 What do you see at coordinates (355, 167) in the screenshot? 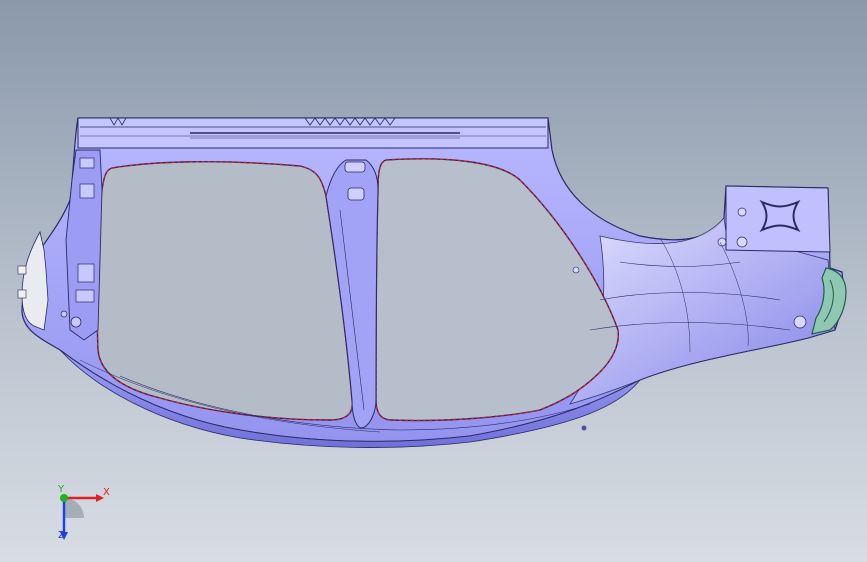
I see `b-pillar-slot` at bounding box center [355, 167].